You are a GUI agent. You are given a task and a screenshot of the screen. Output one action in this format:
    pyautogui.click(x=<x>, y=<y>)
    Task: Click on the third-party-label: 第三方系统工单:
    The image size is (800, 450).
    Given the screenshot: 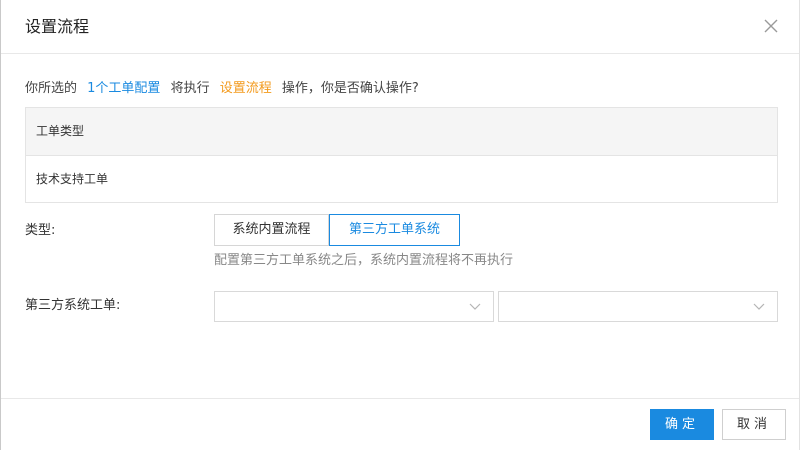 What is the action you would take?
    pyautogui.click(x=73, y=305)
    